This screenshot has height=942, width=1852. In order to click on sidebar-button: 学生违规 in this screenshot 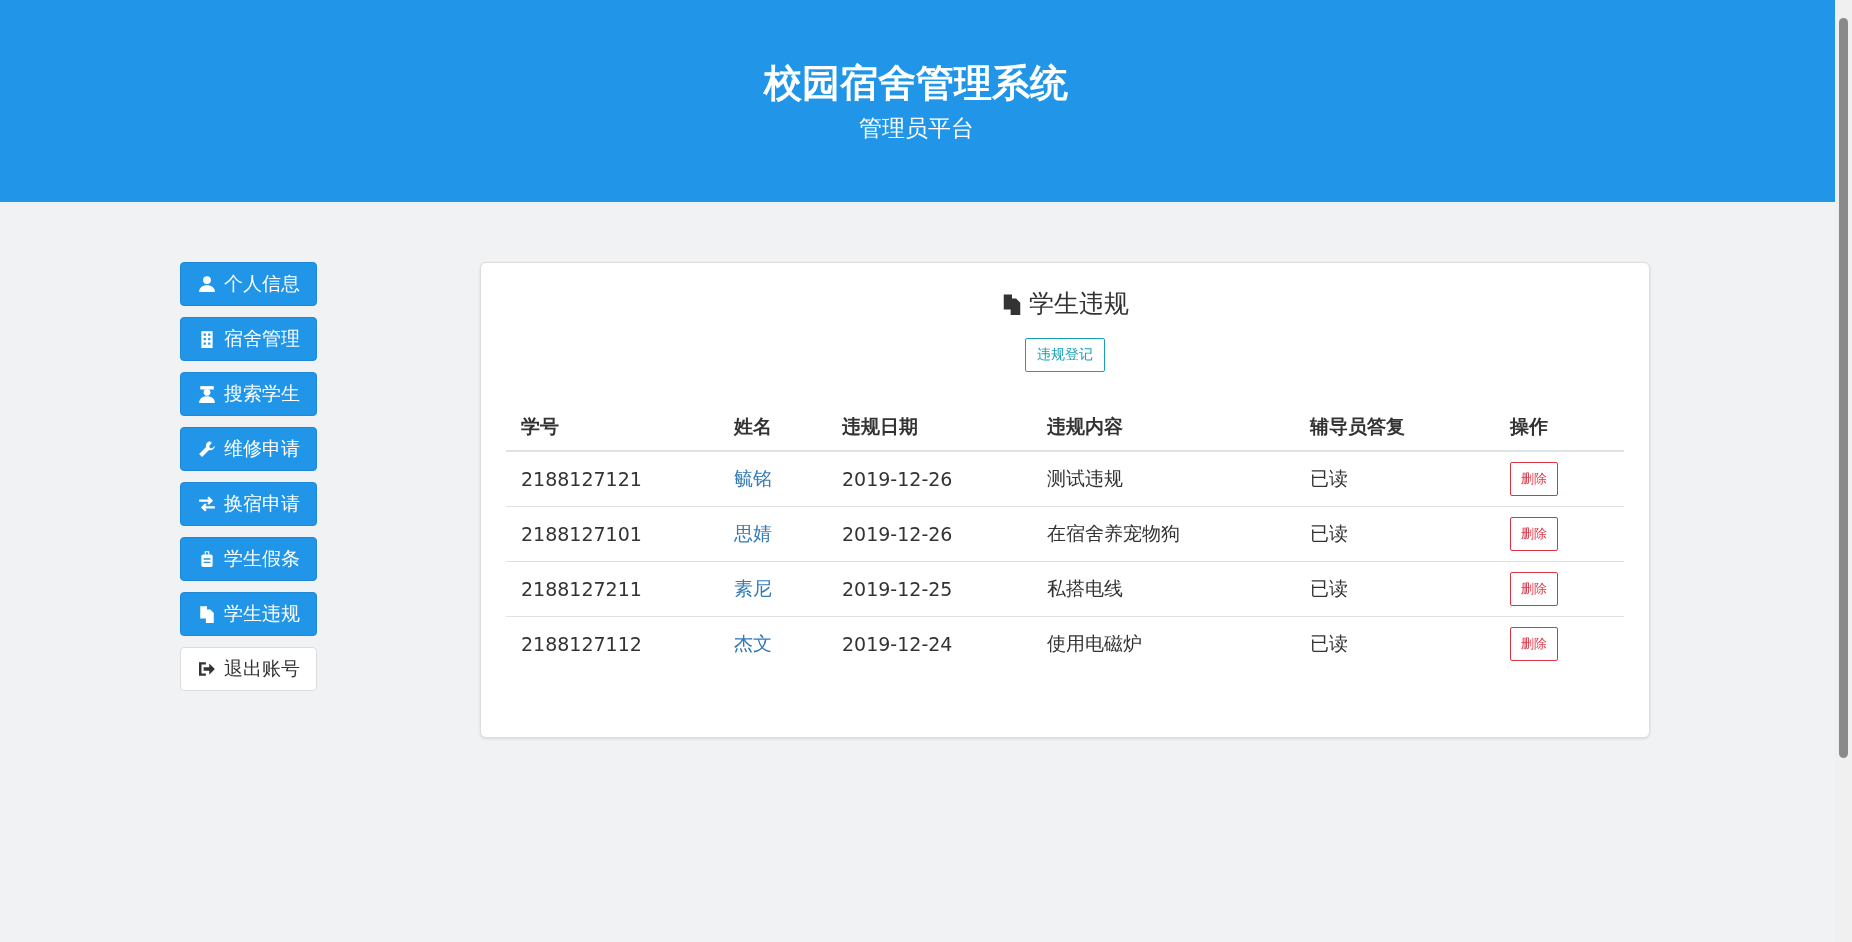, I will do `click(248, 614)`.